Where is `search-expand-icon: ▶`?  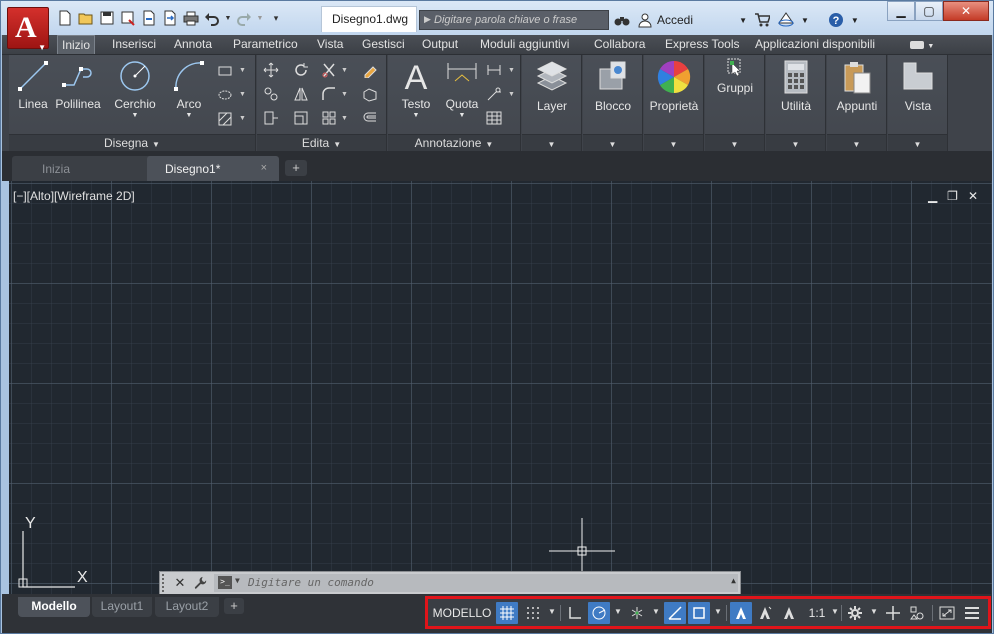
search-expand-icon: ▶ is located at coordinates (427, 19).